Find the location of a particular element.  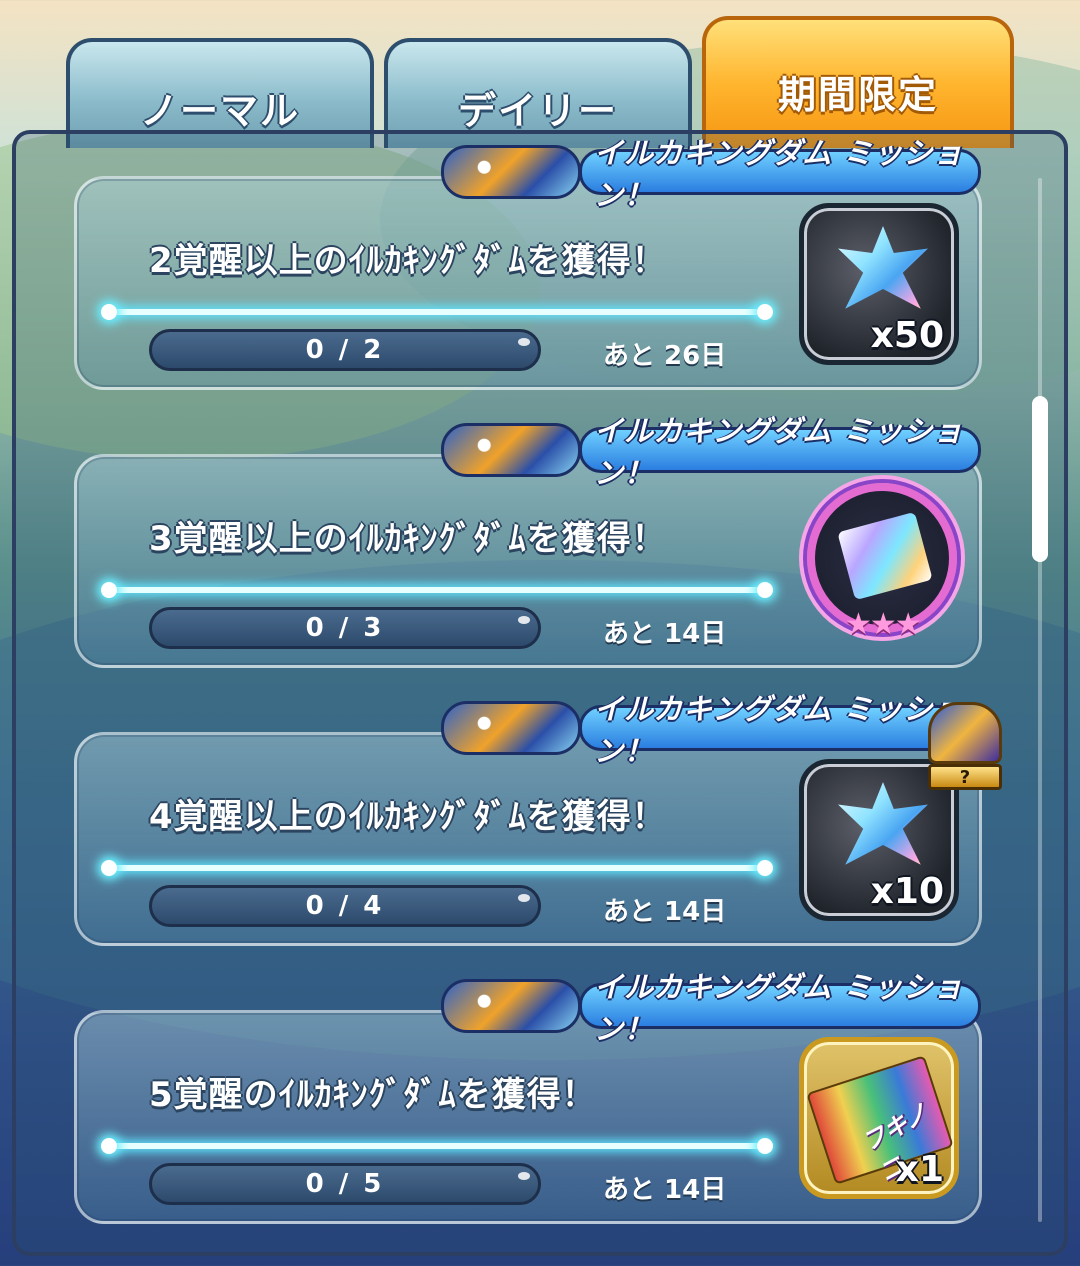

reward-item: フキノコ x1 is located at coordinates (879, 1118).